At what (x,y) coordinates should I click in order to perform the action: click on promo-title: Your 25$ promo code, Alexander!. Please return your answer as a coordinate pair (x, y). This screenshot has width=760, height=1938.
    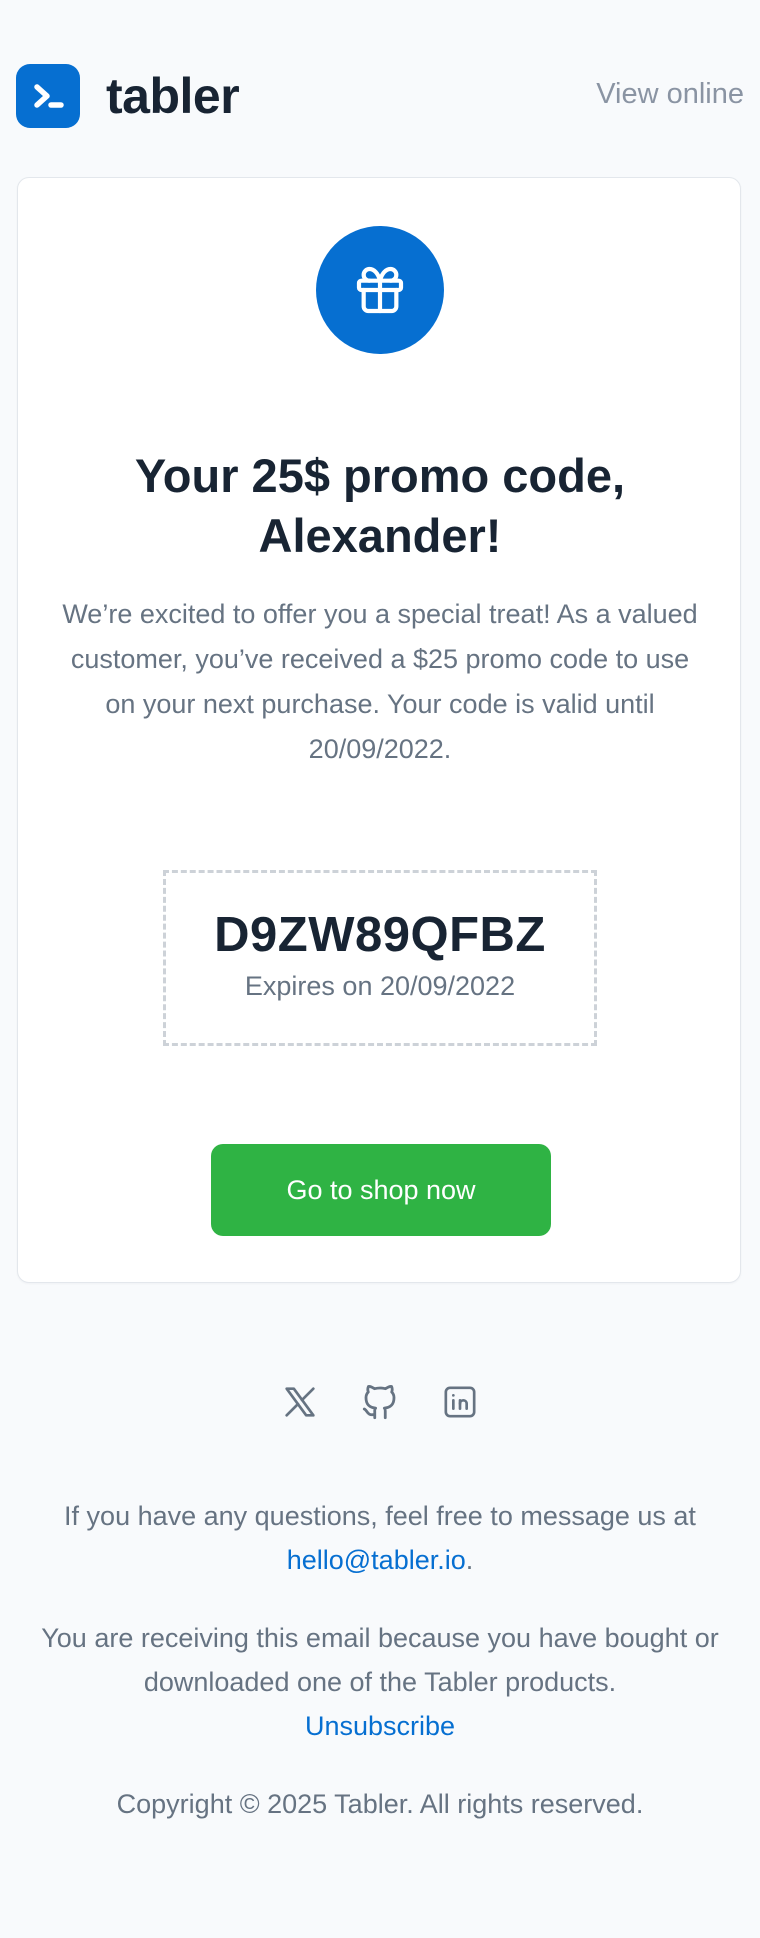
    Looking at the image, I should click on (380, 505).